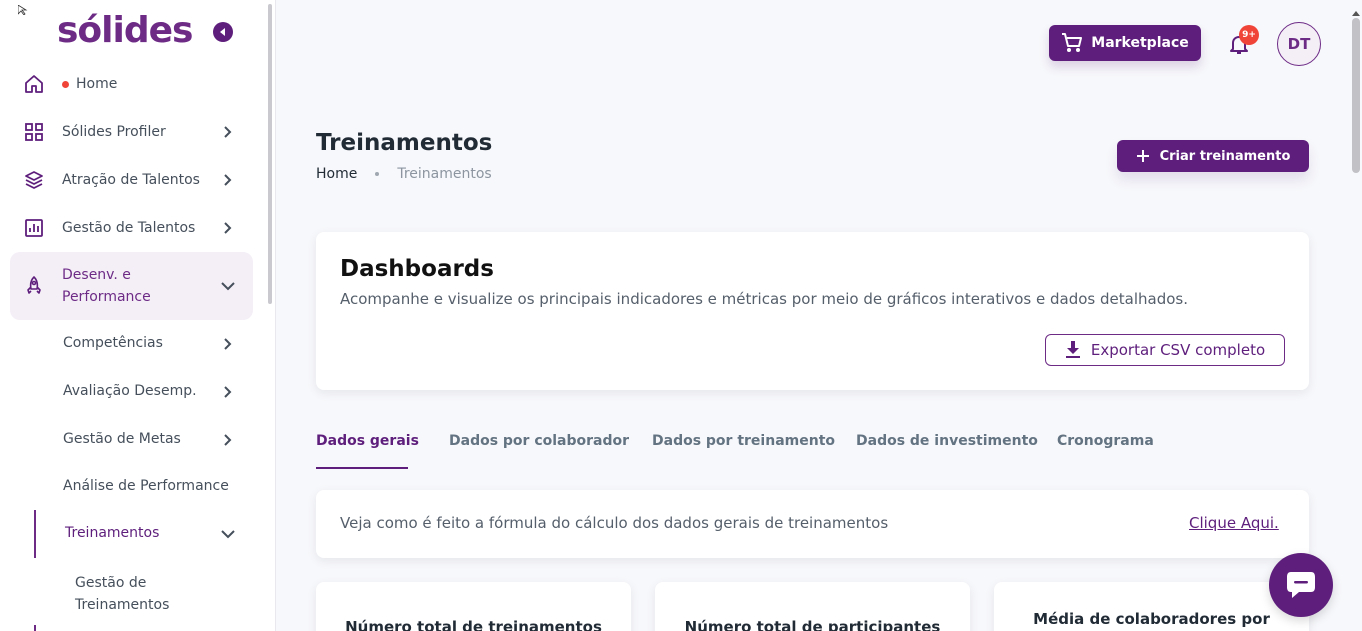  Describe the element at coordinates (812, 606) in the screenshot. I see `metric-card-total-participantes: Número total de participantes` at that location.